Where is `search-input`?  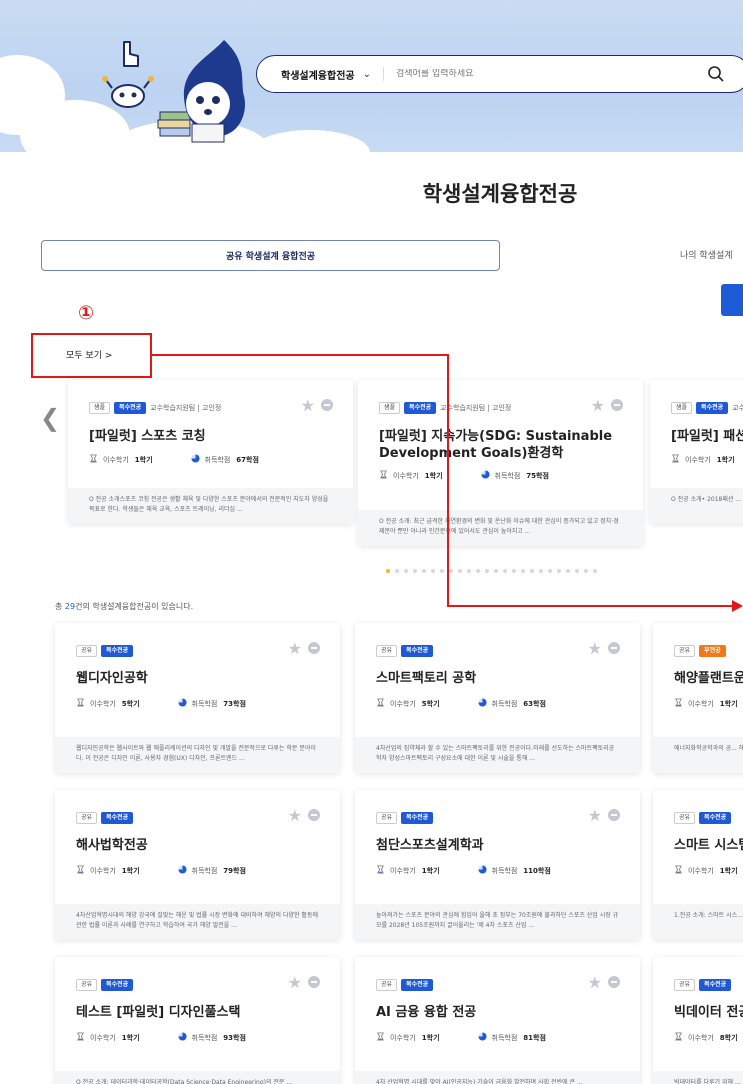 search-input is located at coordinates (546, 74).